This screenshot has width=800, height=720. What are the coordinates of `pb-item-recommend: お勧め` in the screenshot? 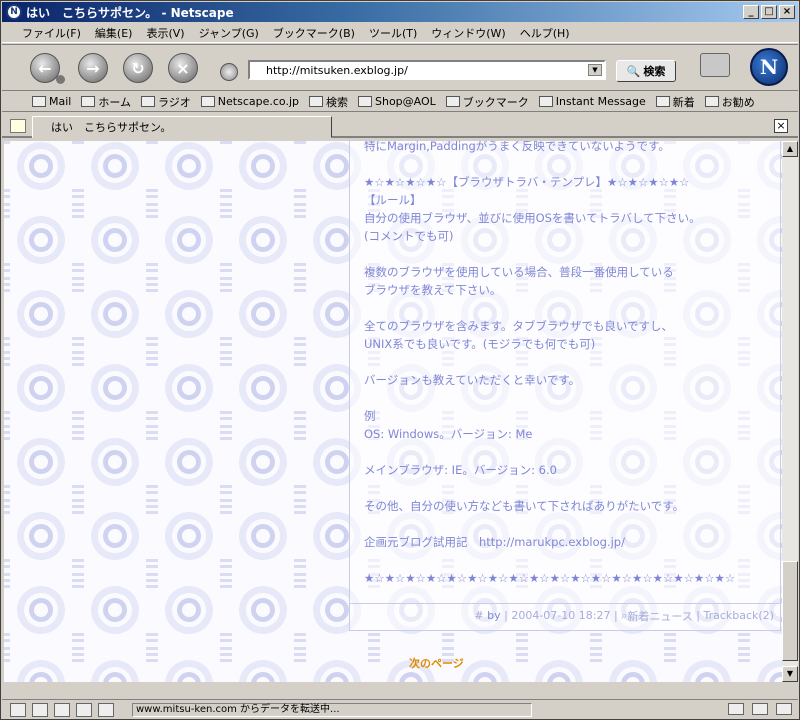 It's located at (729, 102).